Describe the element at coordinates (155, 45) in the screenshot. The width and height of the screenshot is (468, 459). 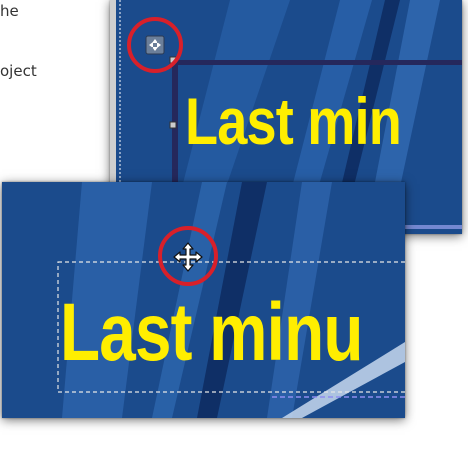
I see `top-highlight-circle` at that location.